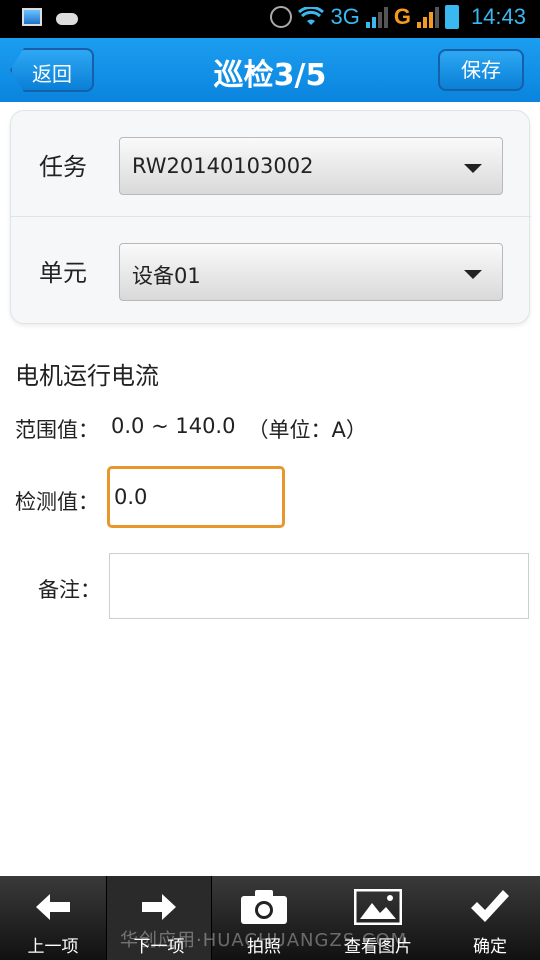 This screenshot has width=540, height=960. I want to click on take-photo-button: 拍照, so click(264, 918).